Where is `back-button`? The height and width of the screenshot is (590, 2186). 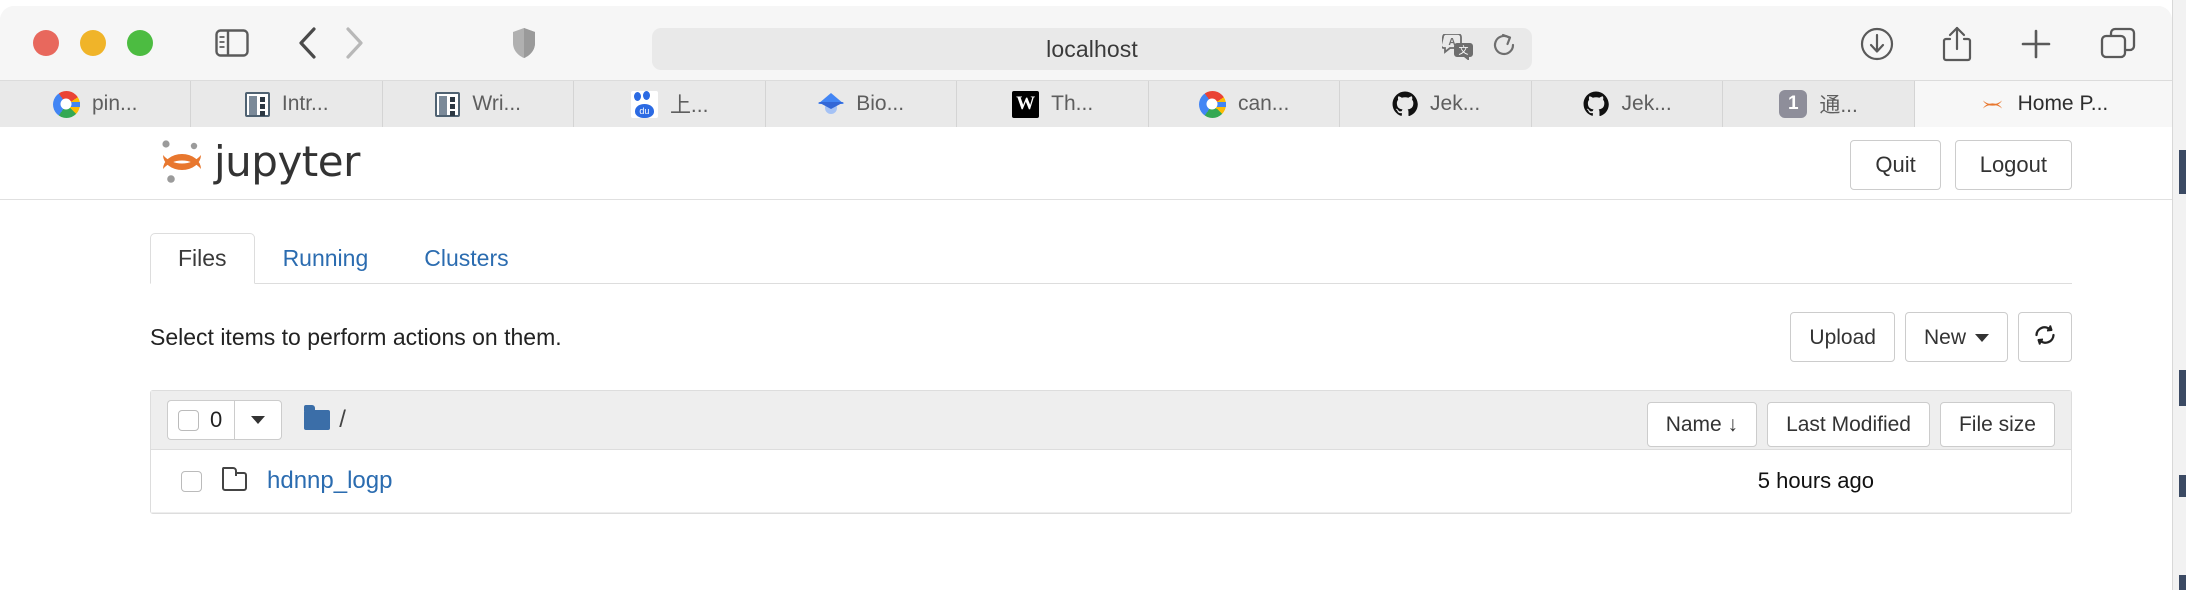
back-button is located at coordinates (308, 43).